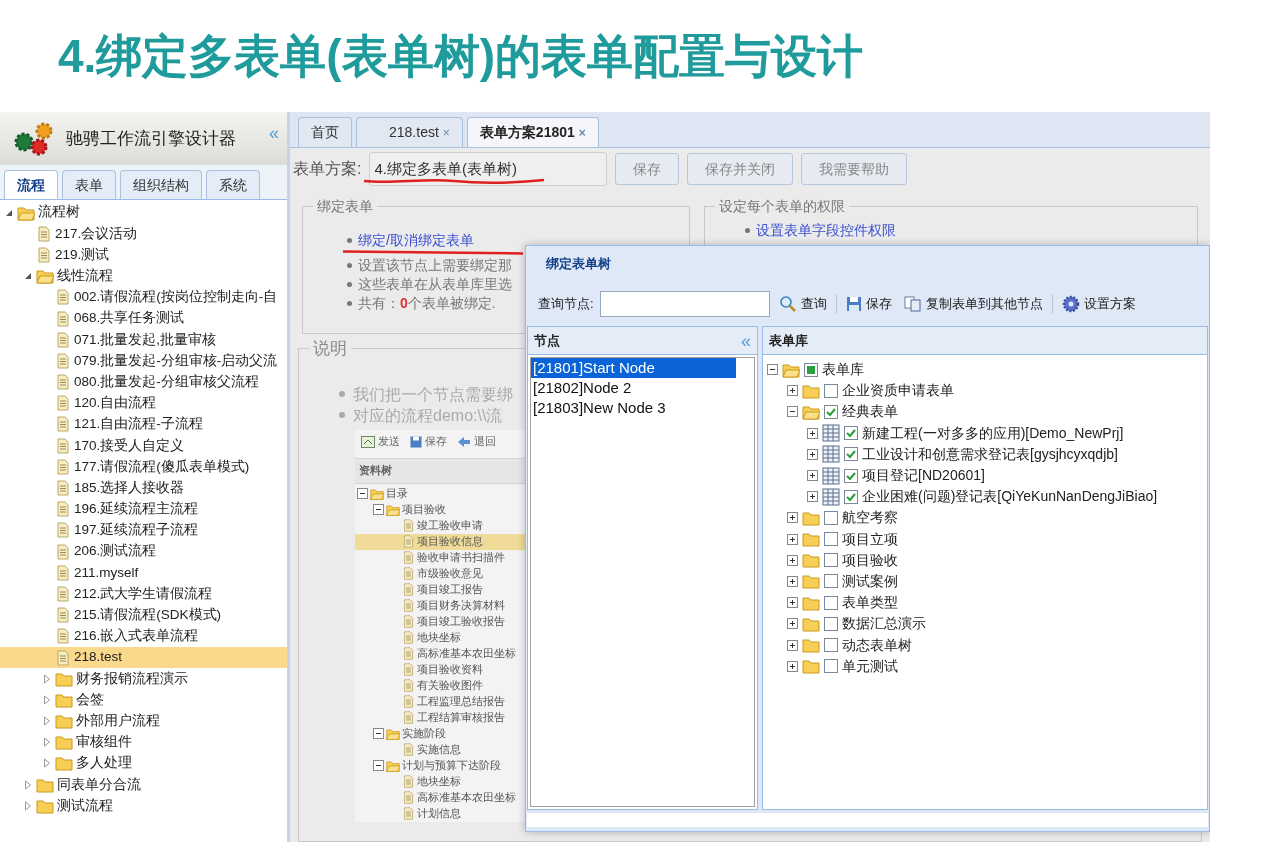 This screenshot has width=1268, height=842. Describe the element at coordinates (985, 518) in the screenshot. I see `tree-item: 航空考察` at that location.